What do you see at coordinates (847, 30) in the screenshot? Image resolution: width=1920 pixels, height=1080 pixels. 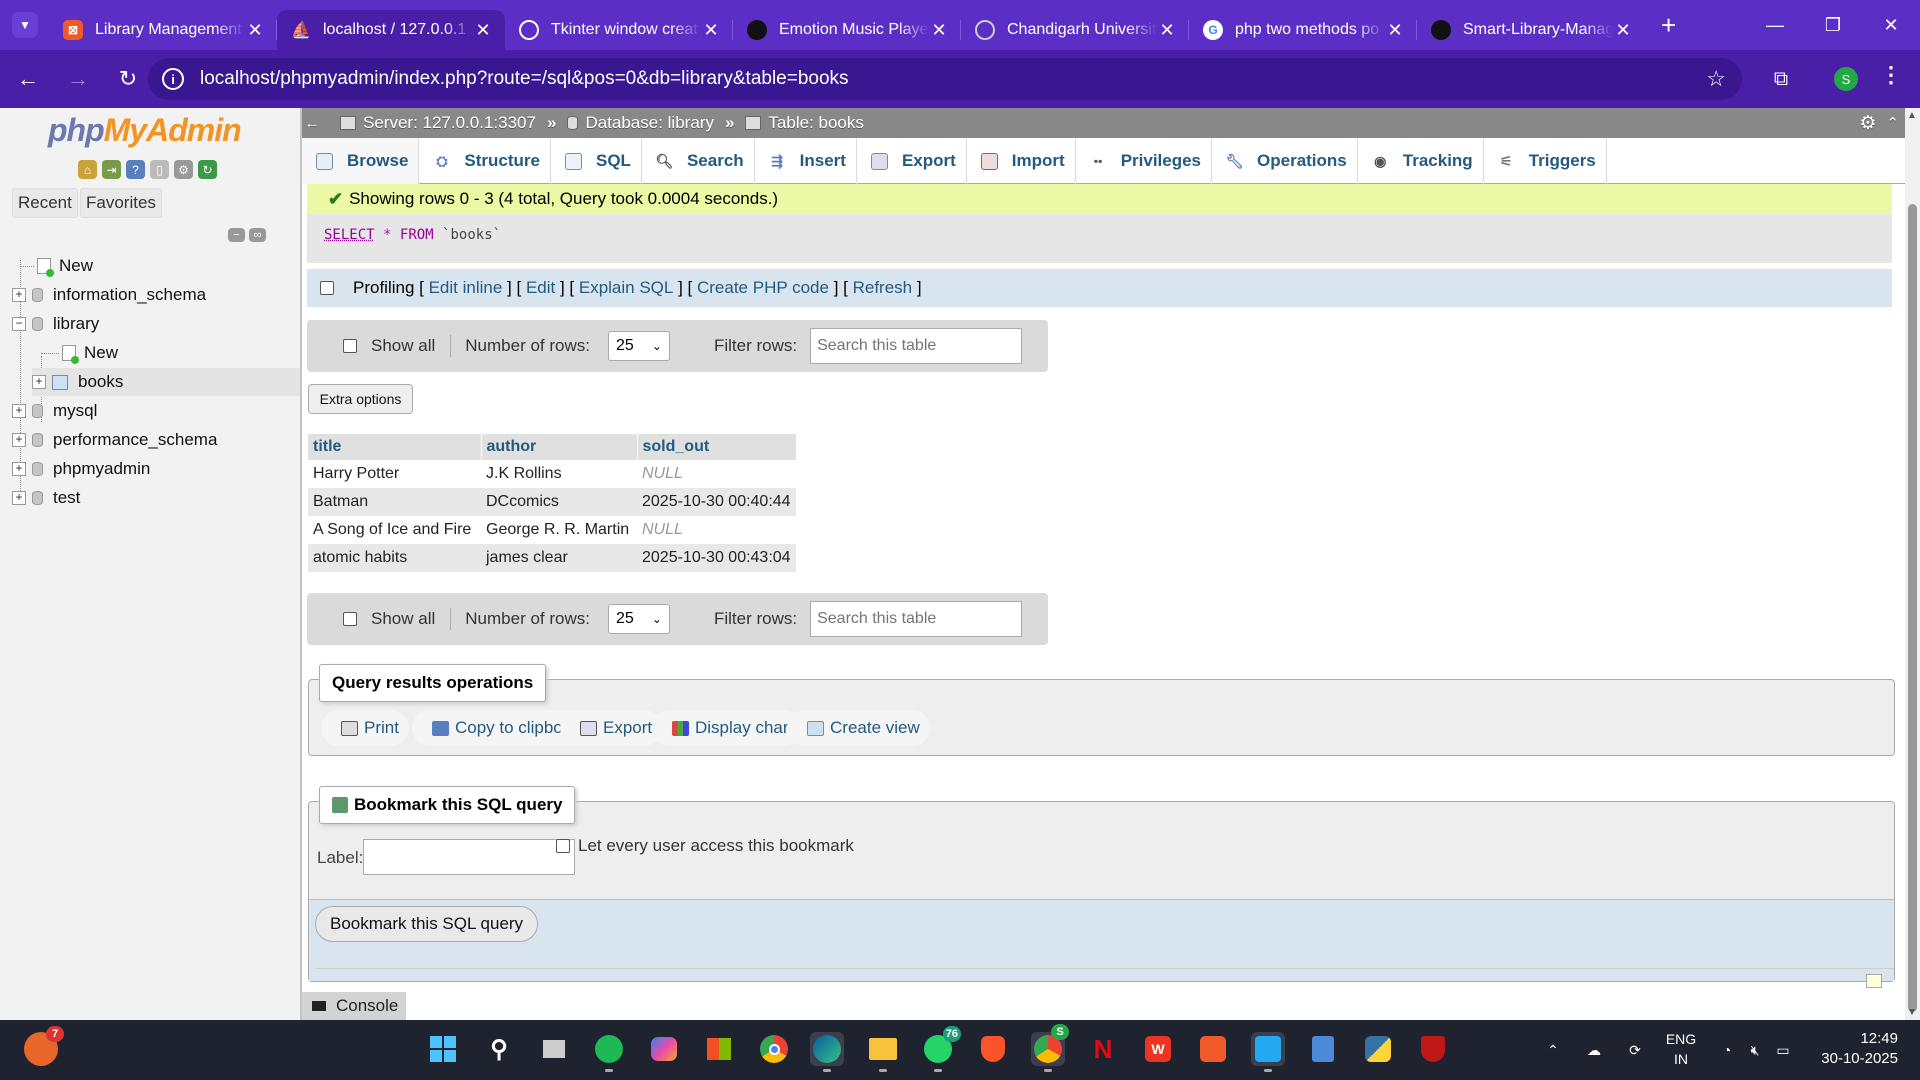 I see `browser-tab-emotion-music: Emotion Music Playe ✕` at bounding box center [847, 30].